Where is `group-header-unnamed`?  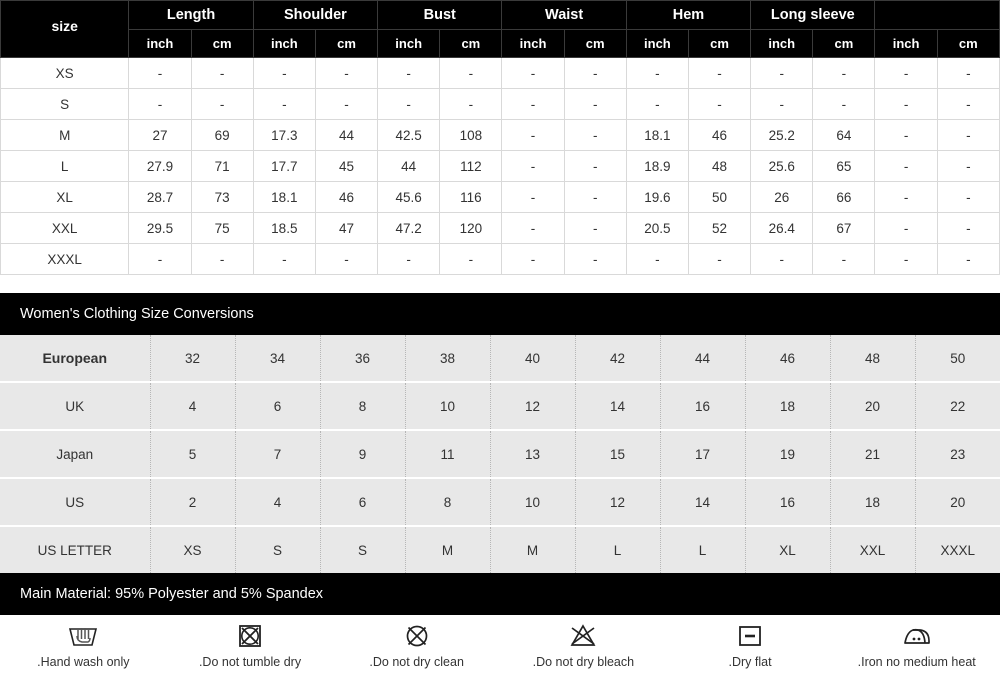
group-header-unnamed is located at coordinates (937, 15).